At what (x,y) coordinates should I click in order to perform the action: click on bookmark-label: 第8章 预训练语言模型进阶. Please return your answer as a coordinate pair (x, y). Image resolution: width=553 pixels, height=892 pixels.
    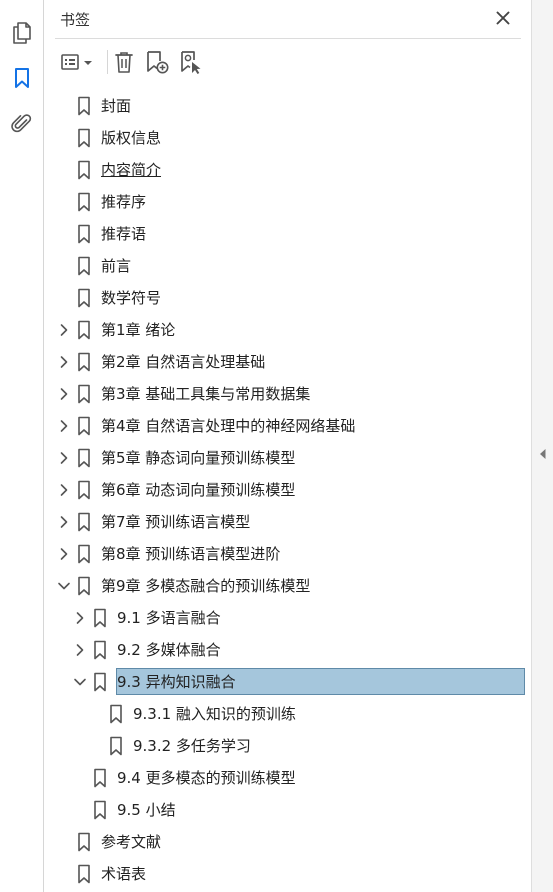
    Looking at the image, I should click on (190, 554).